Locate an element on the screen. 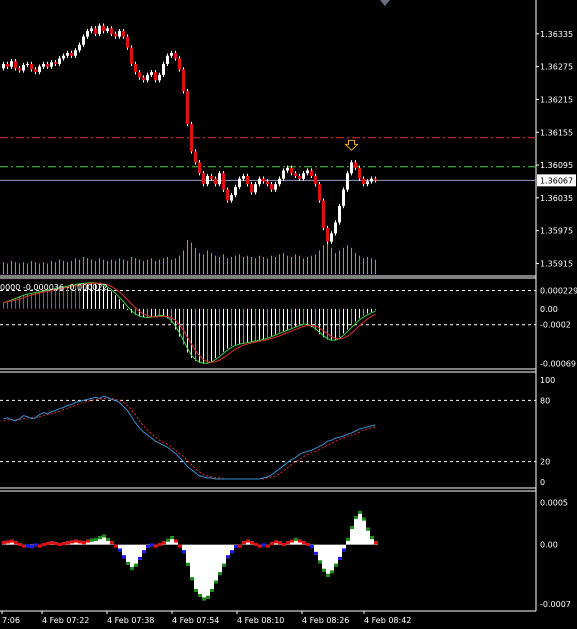  time-tick-label: 4 Feb 07:38 is located at coordinates (130, 620).